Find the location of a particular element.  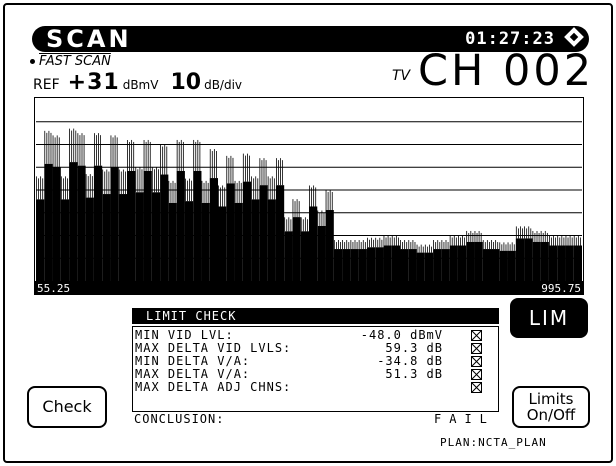

start-frequency: 55.25 is located at coordinates (53, 288).